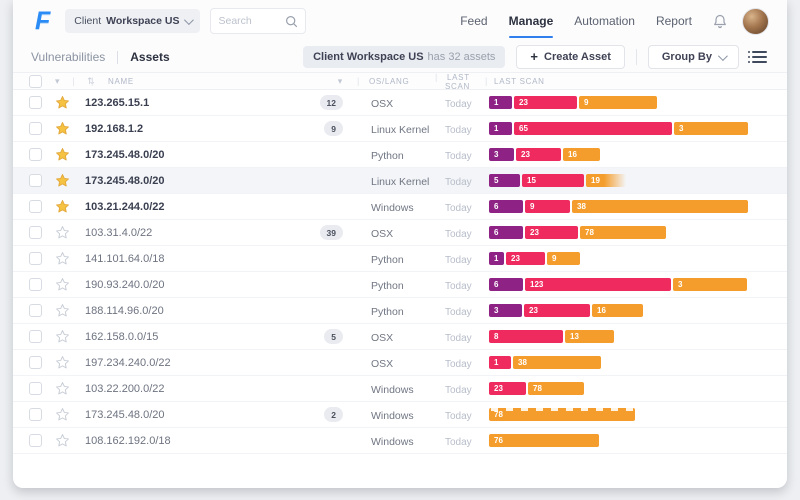  I want to click on severity-segment-purple: 5, so click(504, 180).